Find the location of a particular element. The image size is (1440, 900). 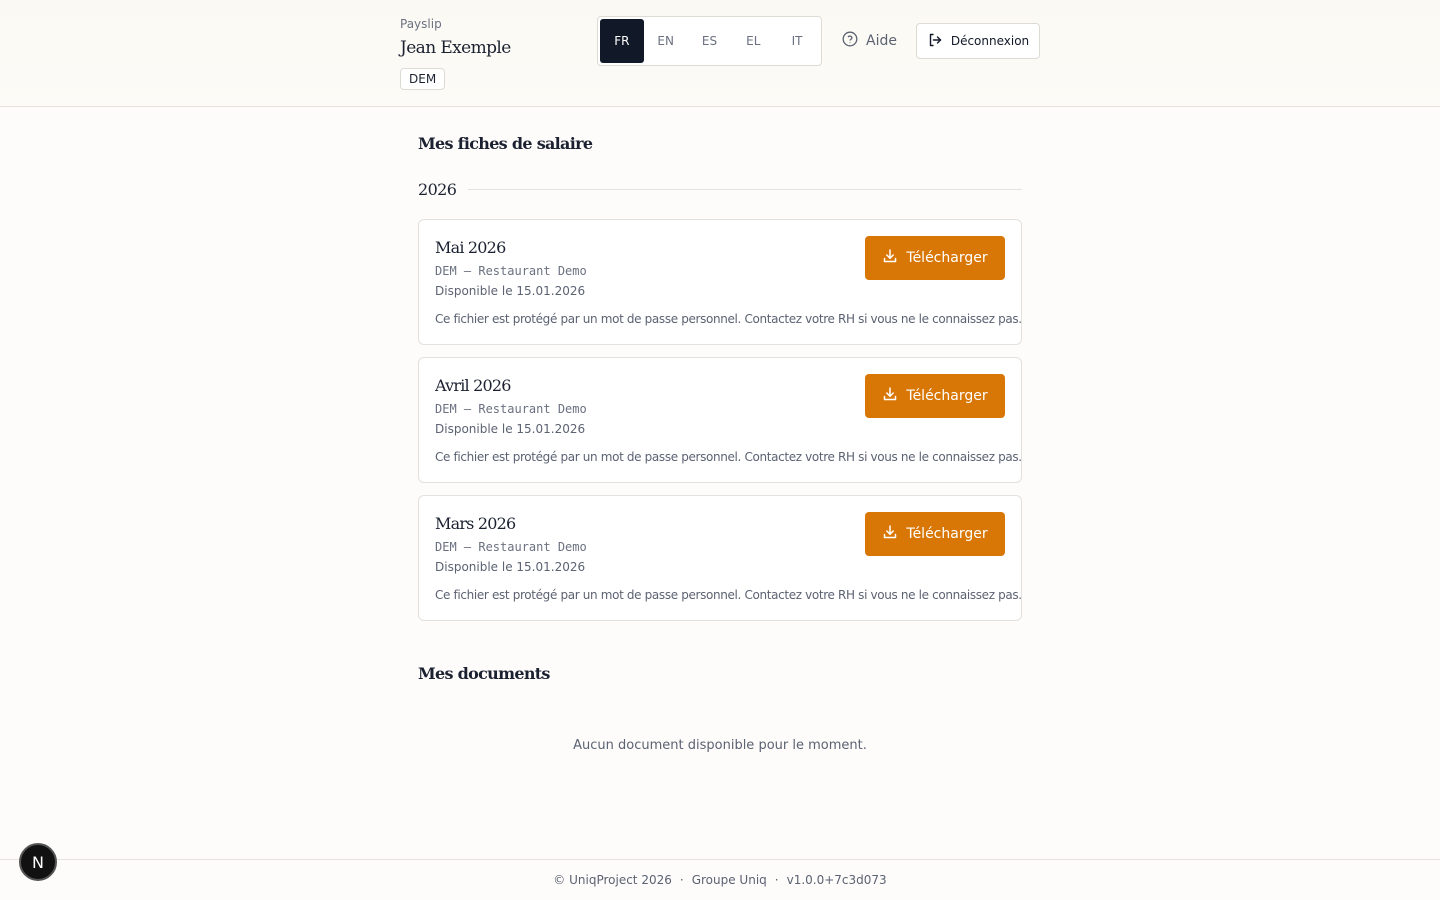

lang-el-button: EL is located at coordinates (753, 41).